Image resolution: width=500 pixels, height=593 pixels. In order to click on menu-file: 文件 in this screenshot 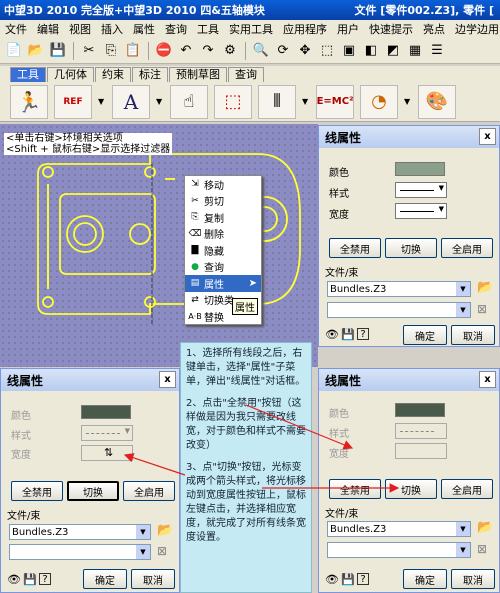, I will do `click(16, 29)`.